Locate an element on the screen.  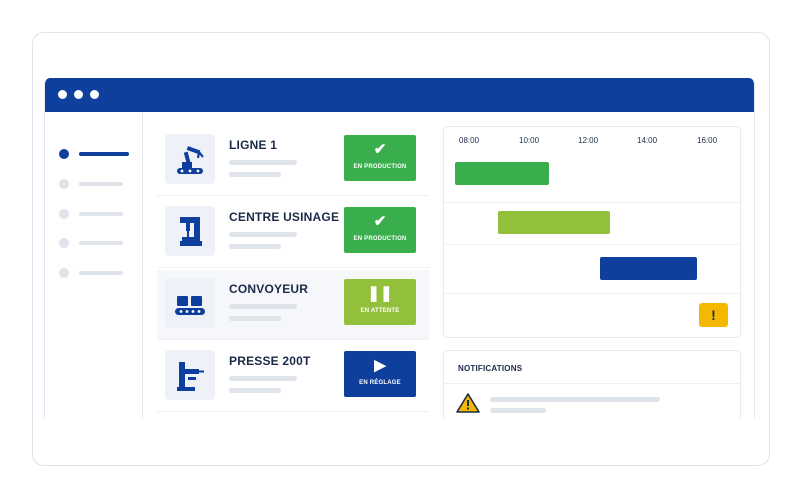
play-icon: ▶ is located at coordinates (380, 365).